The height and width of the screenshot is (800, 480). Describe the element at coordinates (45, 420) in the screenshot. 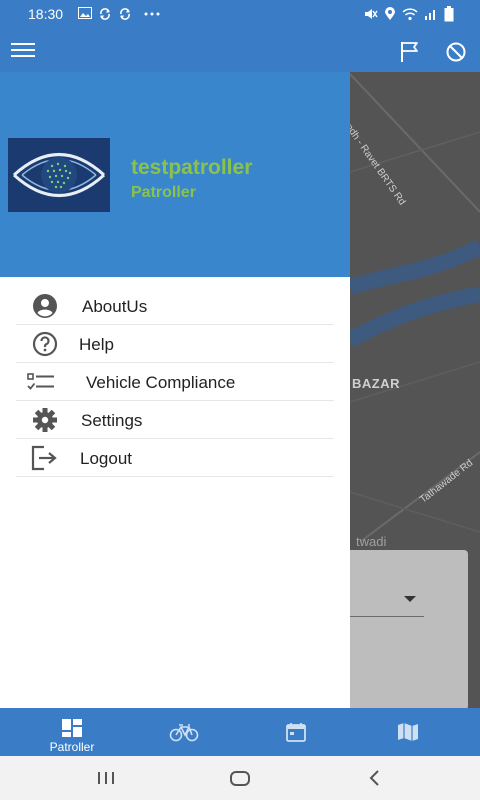

I see `gear-icon` at that location.